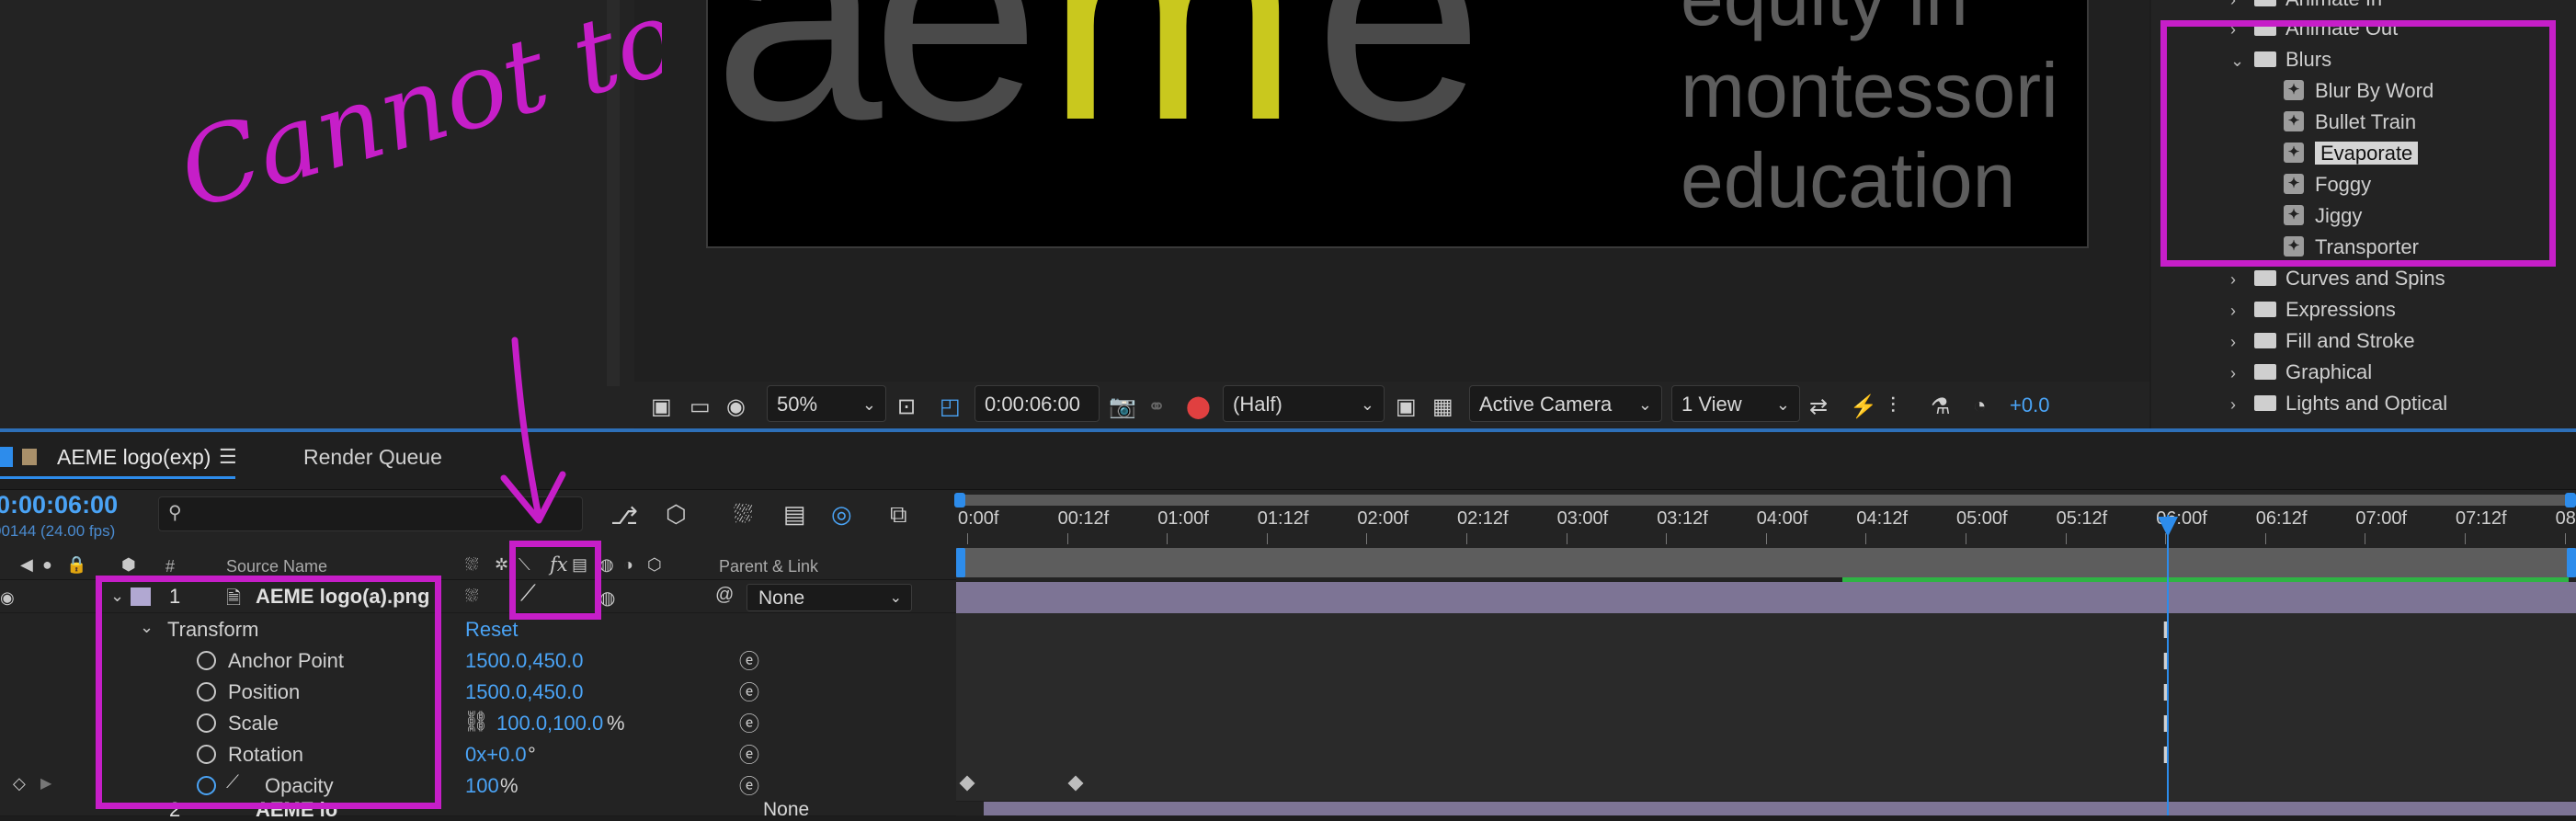 Image resolution: width=2576 pixels, height=821 pixels. What do you see at coordinates (1156, 406) in the screenshot?
I see `show-snapshot-icon: ⚭` at bounding box center [1156, 406].